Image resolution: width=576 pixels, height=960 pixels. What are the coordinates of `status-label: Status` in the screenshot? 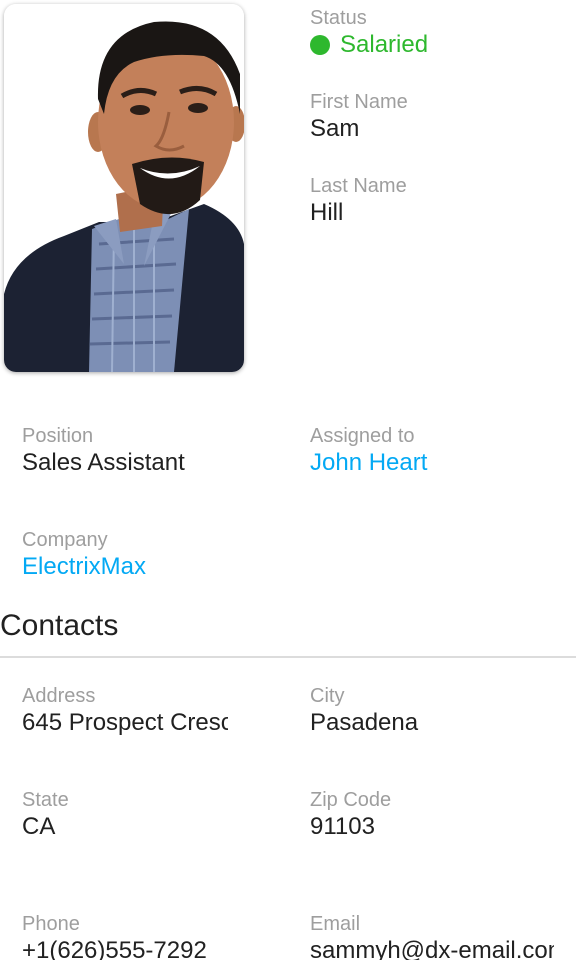 It's located at (338, 18).